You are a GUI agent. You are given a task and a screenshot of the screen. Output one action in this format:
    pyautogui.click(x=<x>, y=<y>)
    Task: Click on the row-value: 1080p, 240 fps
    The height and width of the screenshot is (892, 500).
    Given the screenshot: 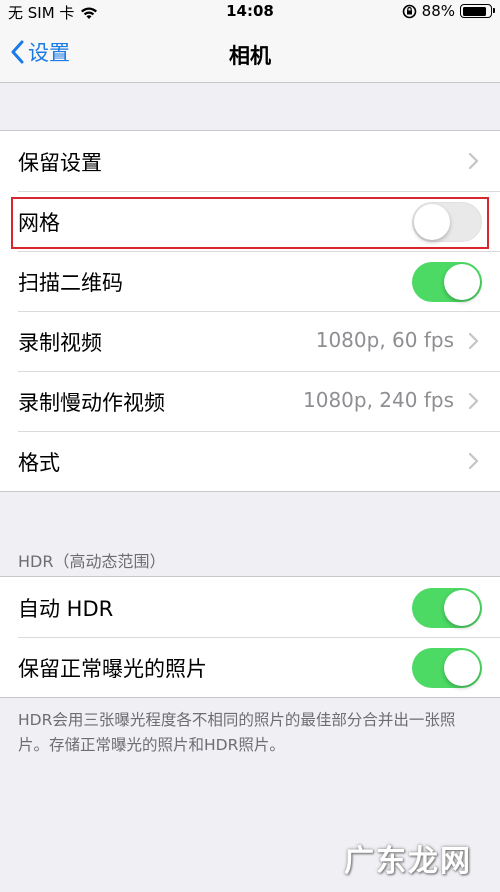 What is the action you would take?
    pyautogui.click(x=378, y=400)
    